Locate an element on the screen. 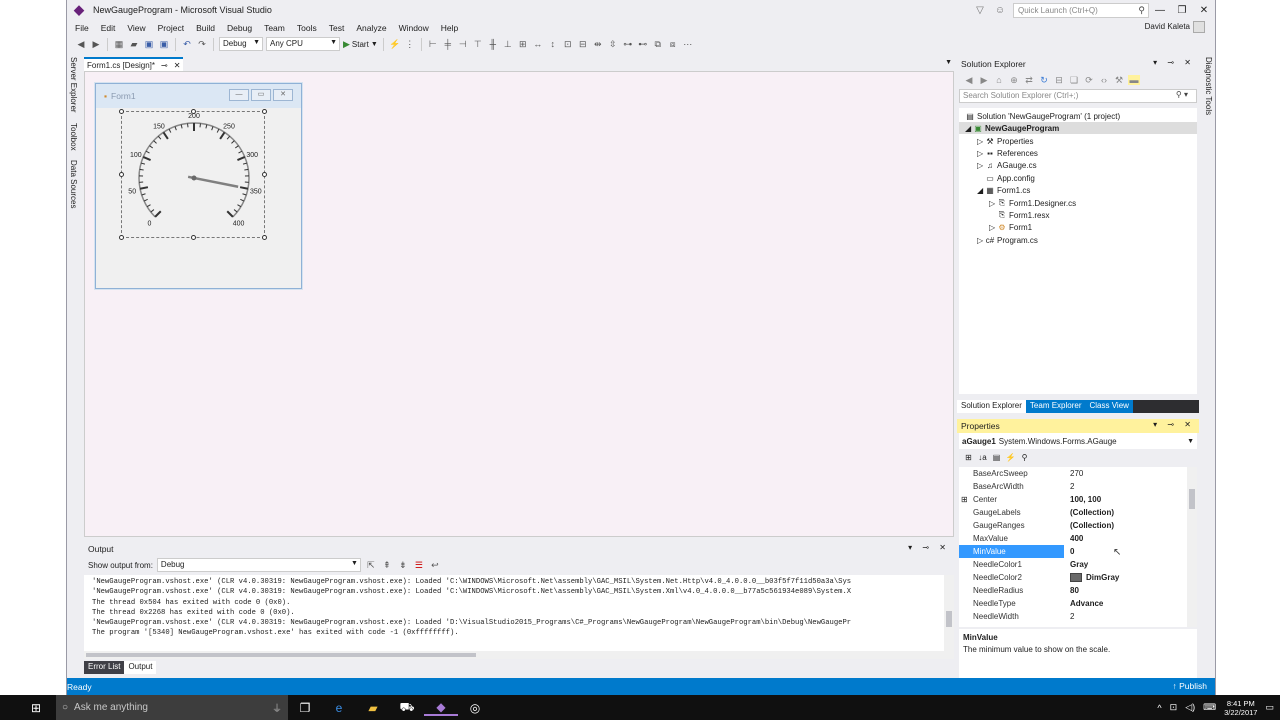  language-icon: ⌨ is located at coordinates (1209, 707).